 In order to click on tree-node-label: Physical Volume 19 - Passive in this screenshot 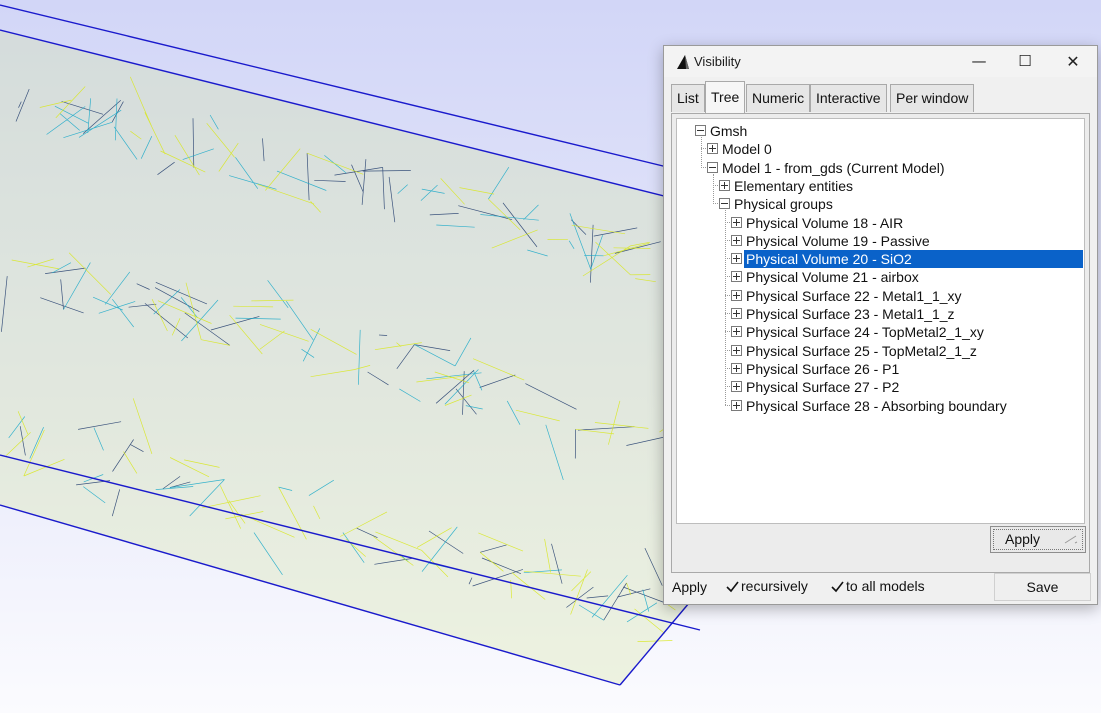, I will do `click(838, 240)`.